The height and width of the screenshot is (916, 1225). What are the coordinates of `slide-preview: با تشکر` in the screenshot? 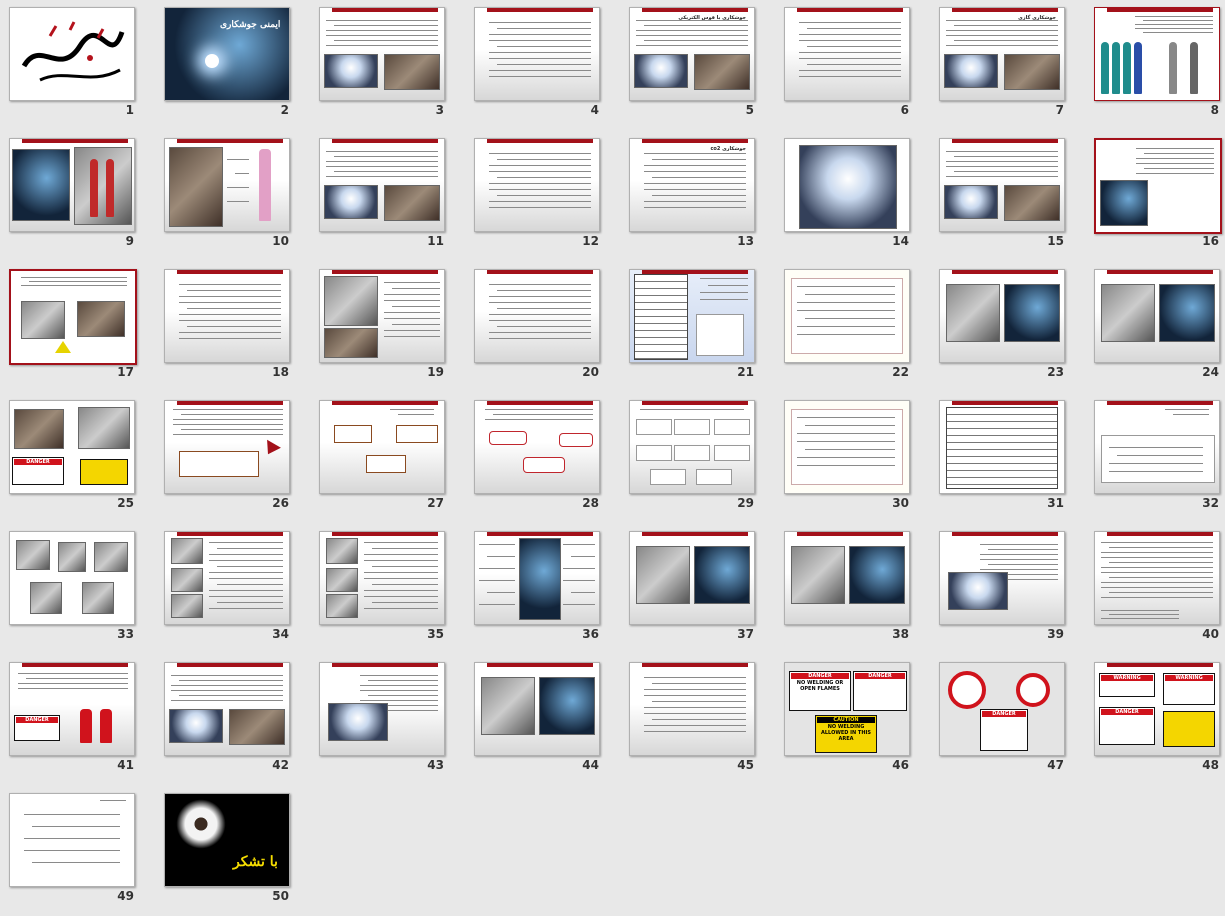 It's located at (227, 840).